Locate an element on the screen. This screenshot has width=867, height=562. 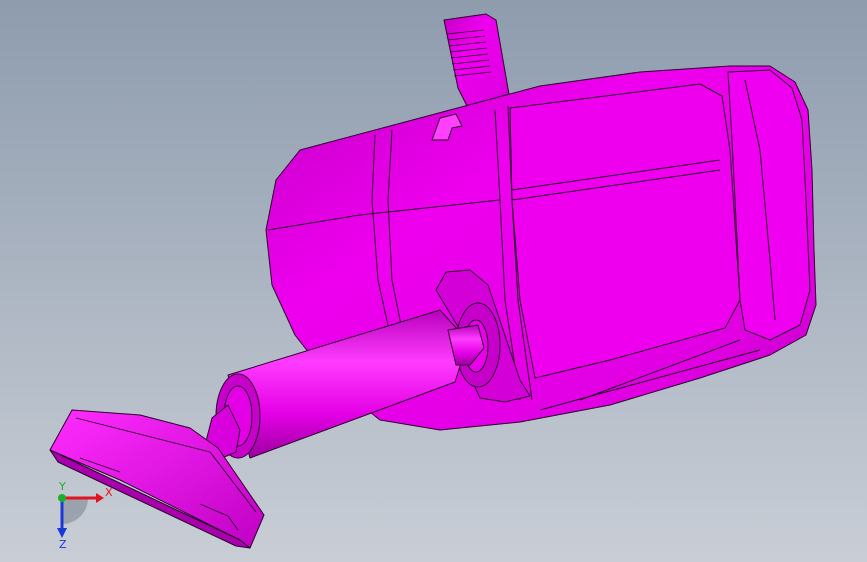
x-axis-arrow is located at coordinates (100, 498).